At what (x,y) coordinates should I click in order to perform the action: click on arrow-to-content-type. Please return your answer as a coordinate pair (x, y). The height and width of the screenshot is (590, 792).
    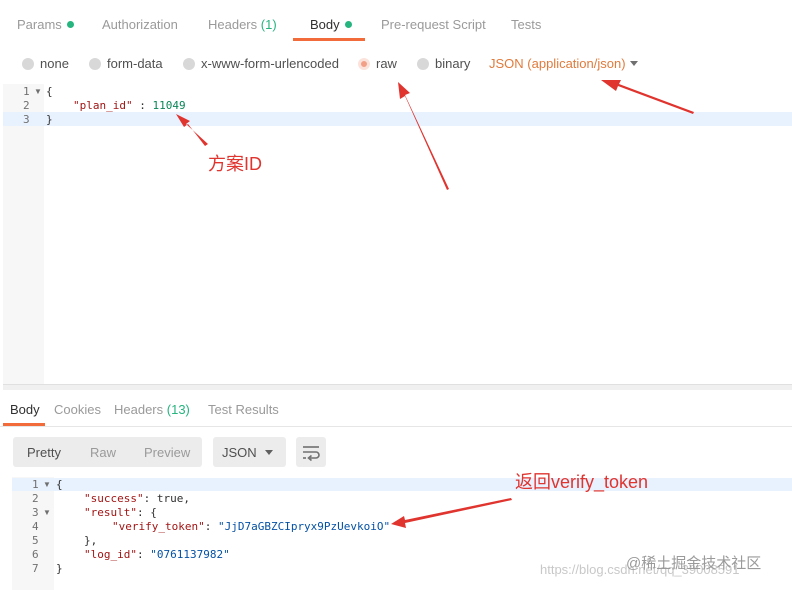
    Looking at the image, I should click on (647, 97).